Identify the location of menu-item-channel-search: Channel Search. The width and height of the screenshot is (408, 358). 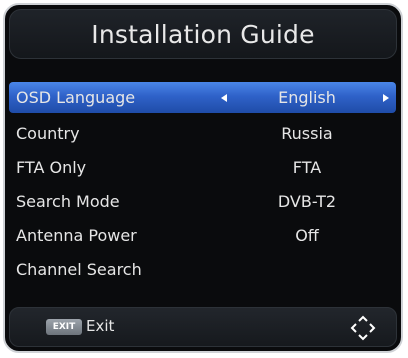
(202, 269).